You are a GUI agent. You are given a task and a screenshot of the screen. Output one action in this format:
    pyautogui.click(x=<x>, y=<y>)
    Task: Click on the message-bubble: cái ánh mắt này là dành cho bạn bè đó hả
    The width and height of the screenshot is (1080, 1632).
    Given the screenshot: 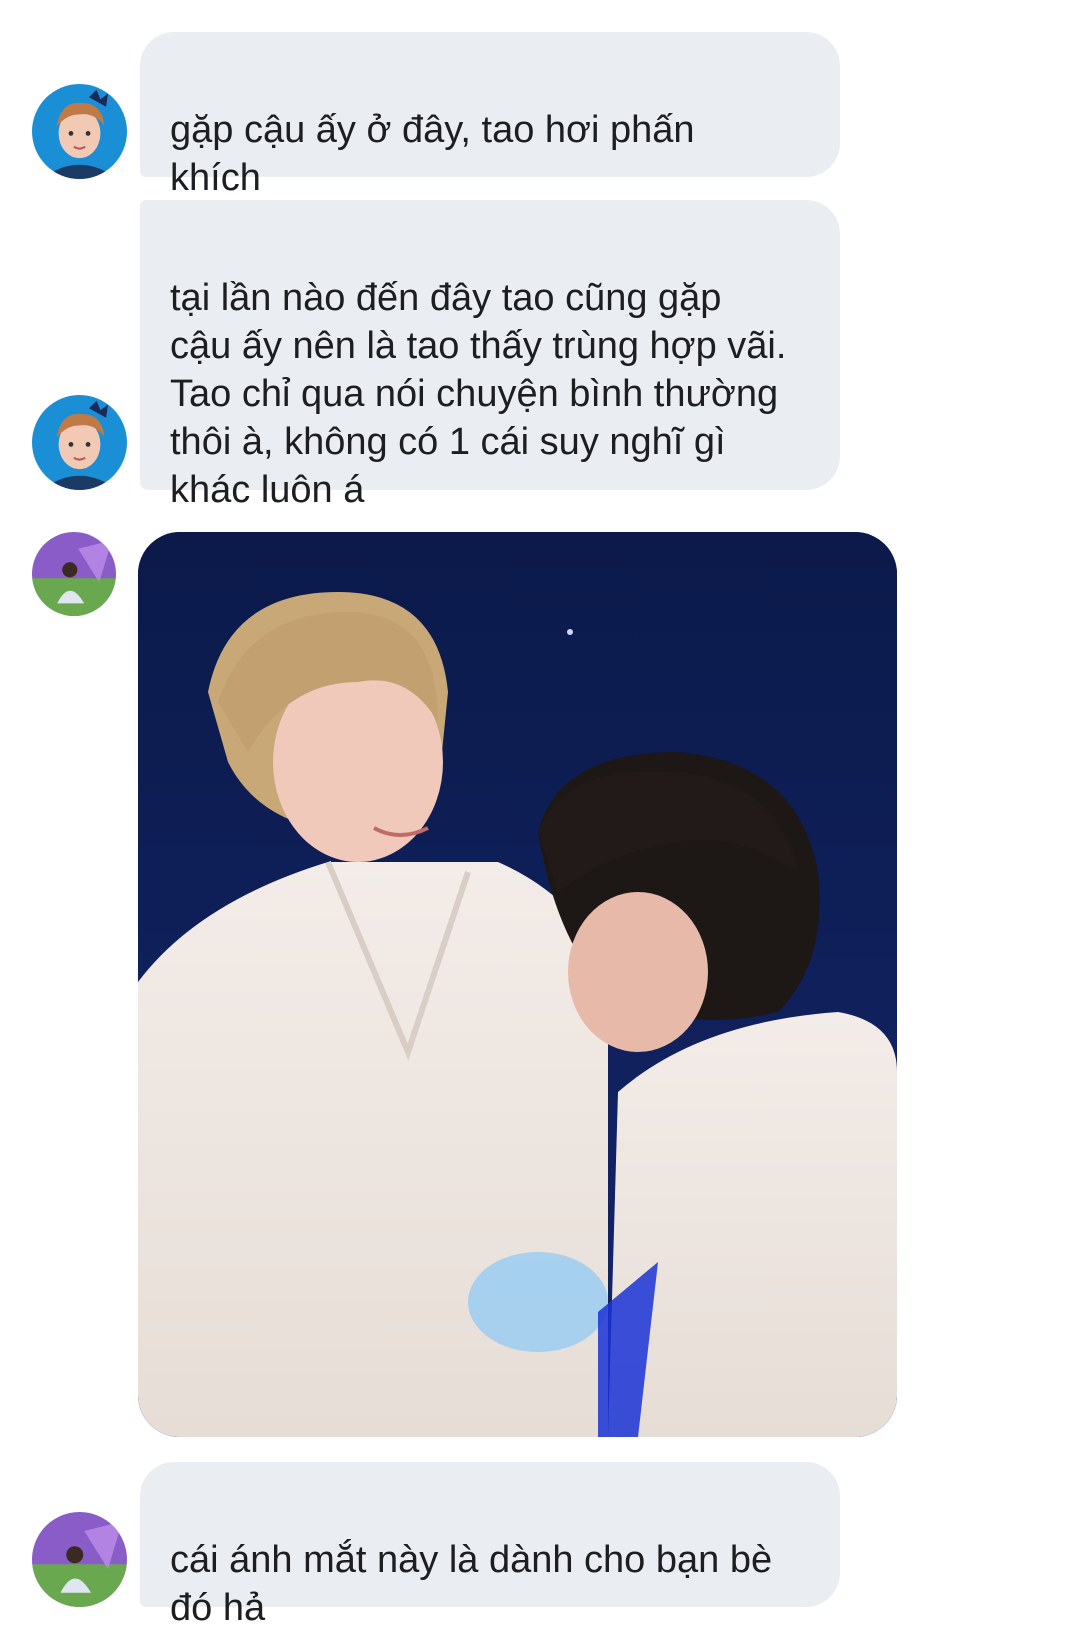 What is the action you would take?
    pyautogui.click(x=490, y=1545)
    